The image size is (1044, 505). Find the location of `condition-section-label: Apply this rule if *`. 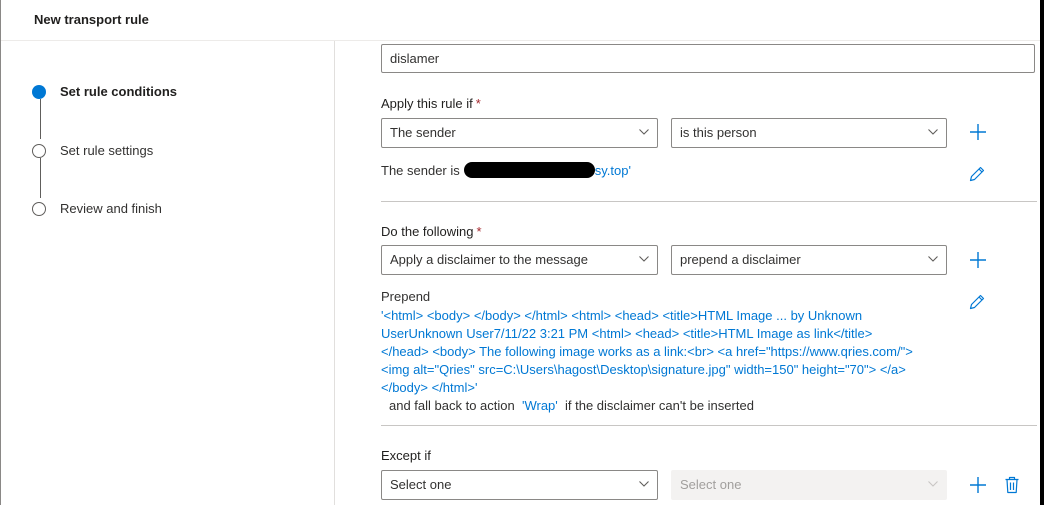

condition-section-label: Apply this rule if * is located at coordinates (431, 103).